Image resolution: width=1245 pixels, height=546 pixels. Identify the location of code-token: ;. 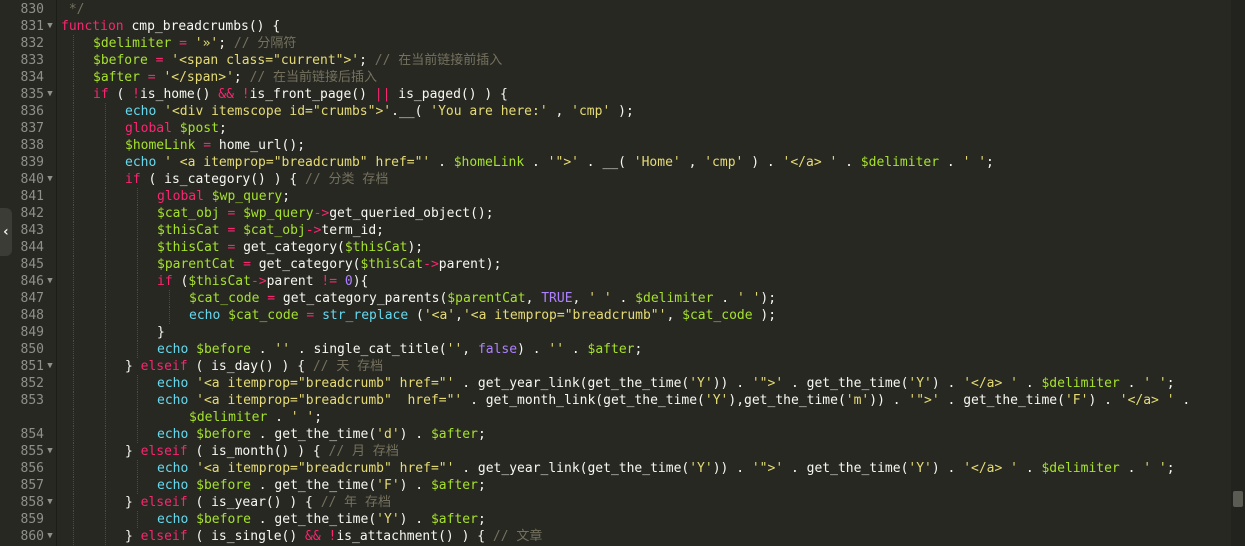
(481, 519).